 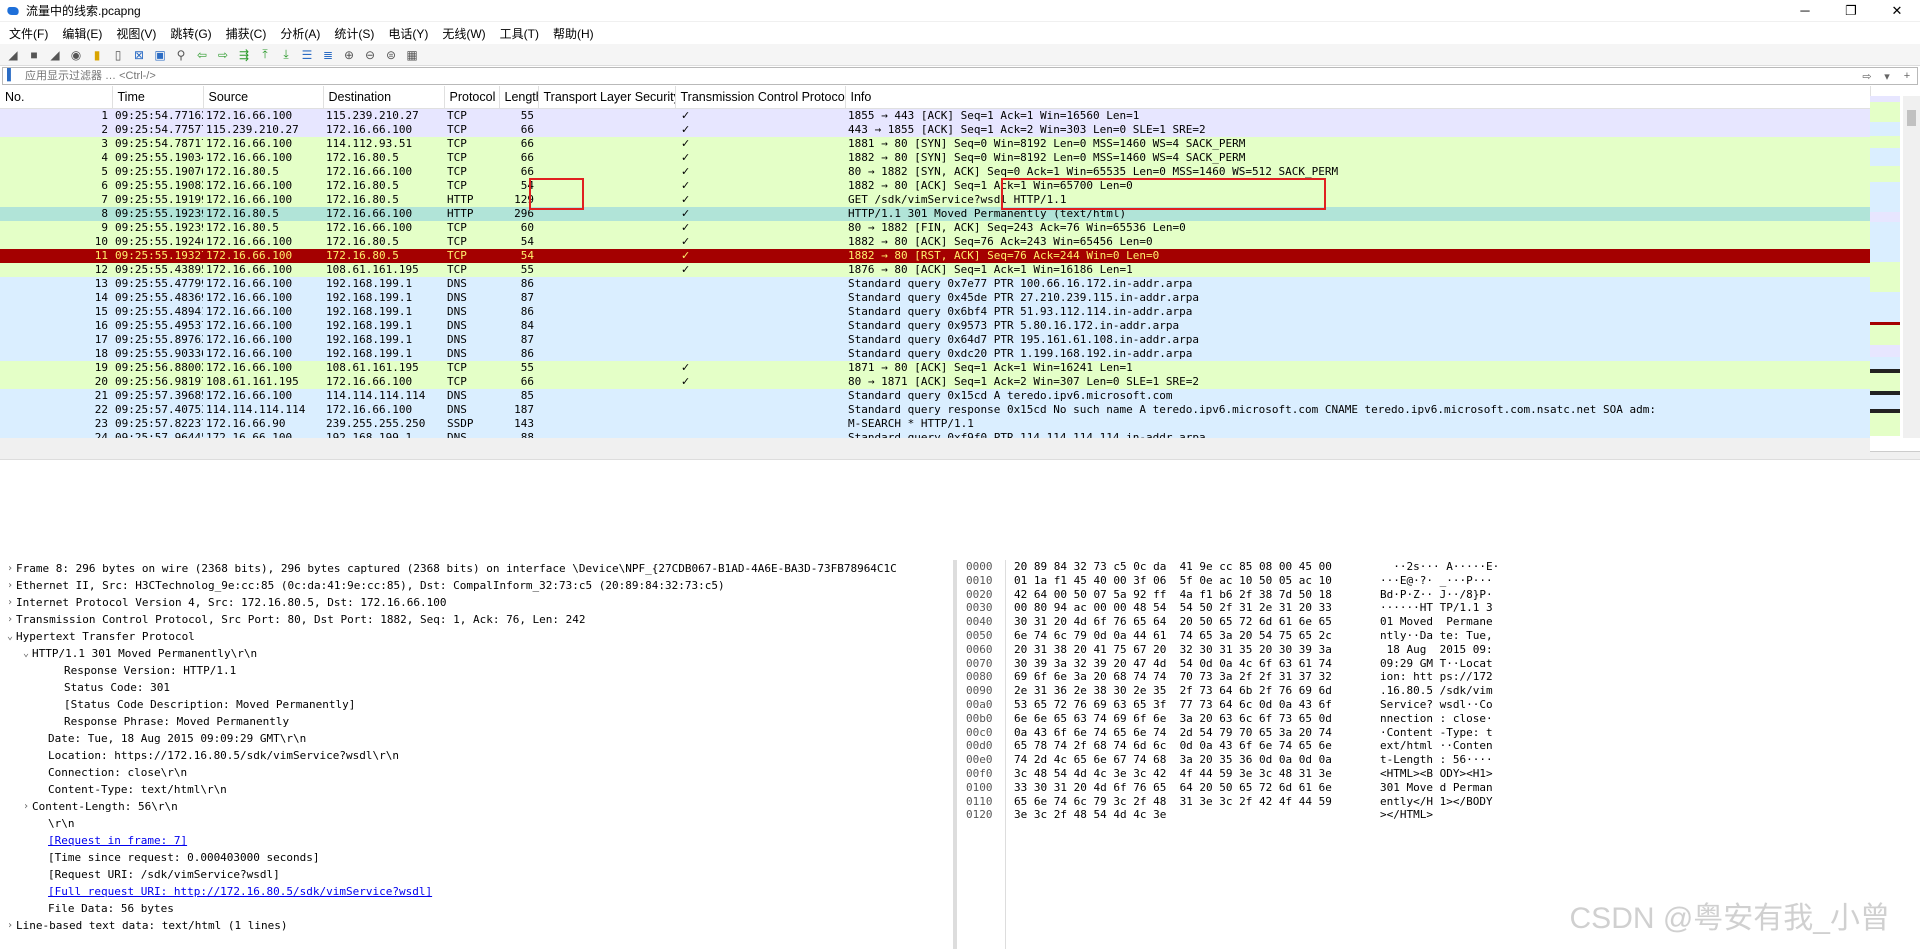 I want to click on bookmark-icon: ▌, so click(x=14, y=76).